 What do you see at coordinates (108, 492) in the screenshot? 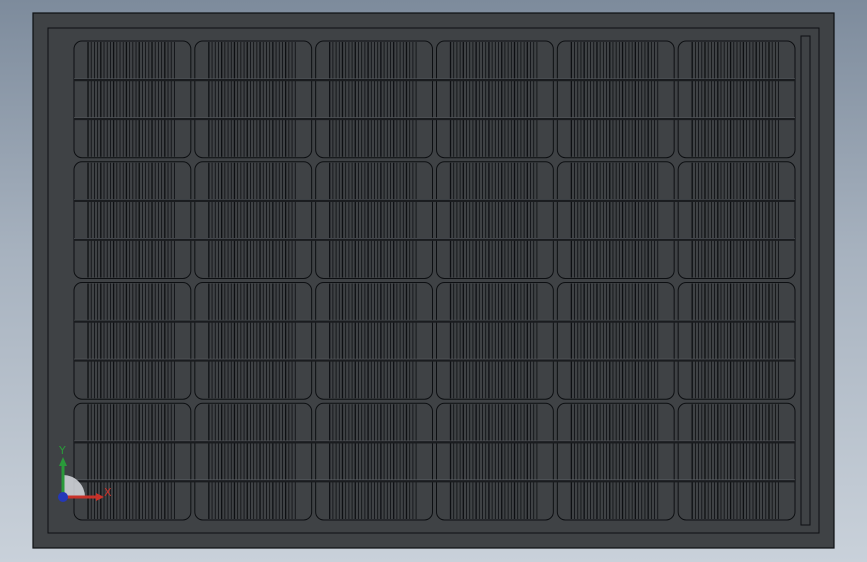
I see `triad-x-label: X` at bounding box center [108, 492].